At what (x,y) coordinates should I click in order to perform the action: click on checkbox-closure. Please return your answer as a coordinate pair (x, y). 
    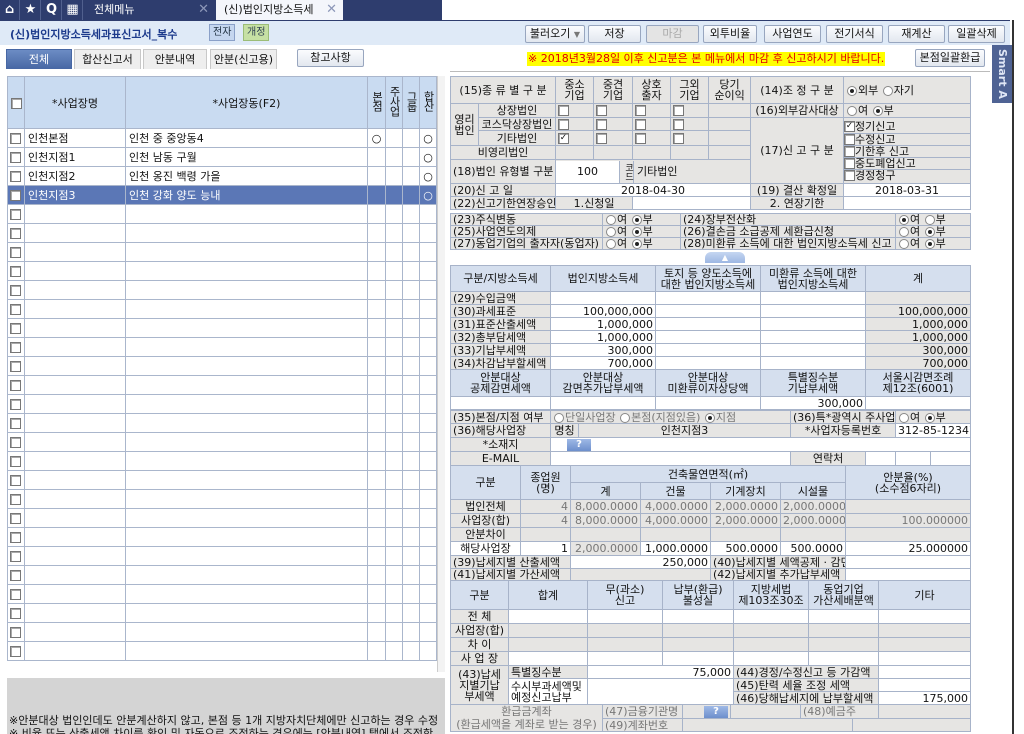
    Looking at the image, I should click on (850, 163).